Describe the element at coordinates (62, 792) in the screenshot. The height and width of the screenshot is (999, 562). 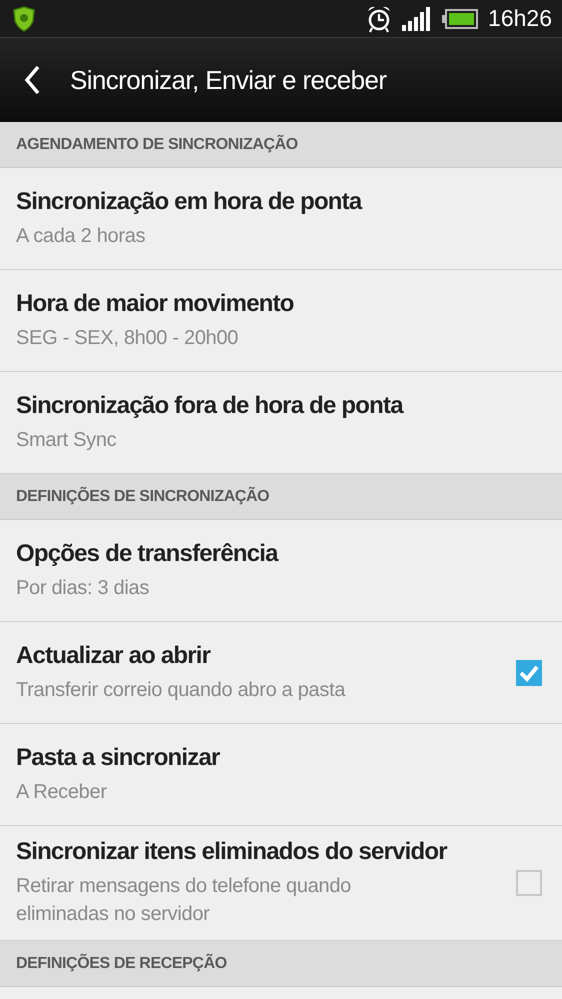
I see `setting-summary: A Receber` at that location.